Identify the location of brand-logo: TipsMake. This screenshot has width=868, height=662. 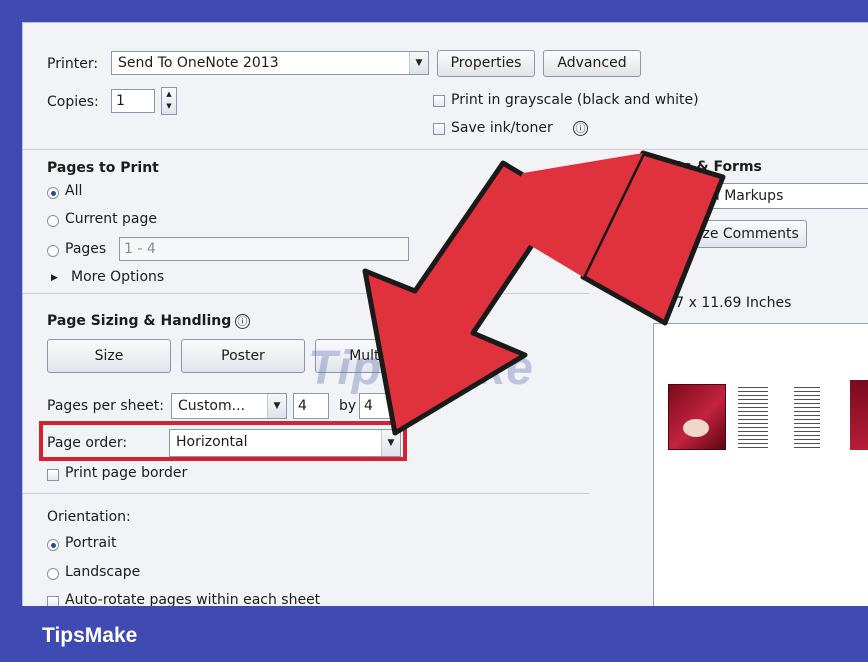
(90, 635).